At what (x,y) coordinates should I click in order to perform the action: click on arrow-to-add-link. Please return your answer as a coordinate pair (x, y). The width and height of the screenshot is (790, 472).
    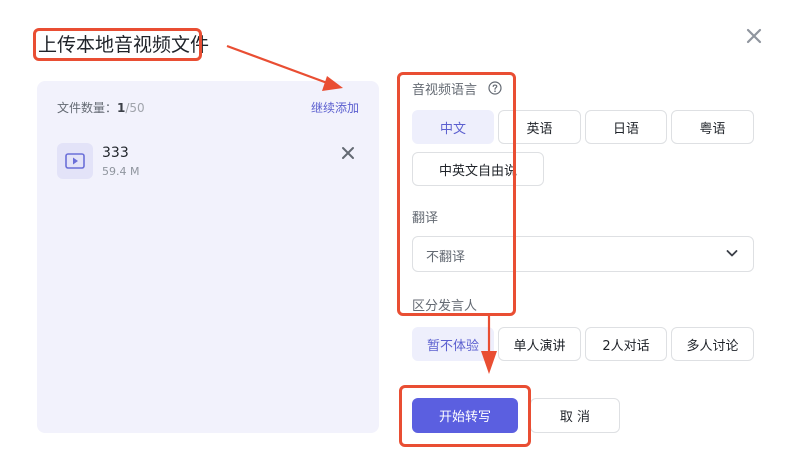
    Looking at the image, I should click on (284, 67).